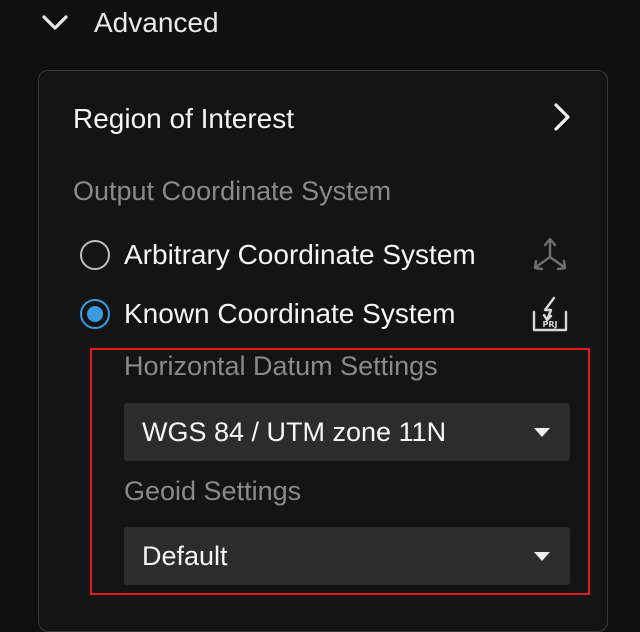 The image size is (640, 632). Describe the element at coordinates (184, 118) in the screenshot. I see `region-of-interest-label: Region of Interest` at that location.